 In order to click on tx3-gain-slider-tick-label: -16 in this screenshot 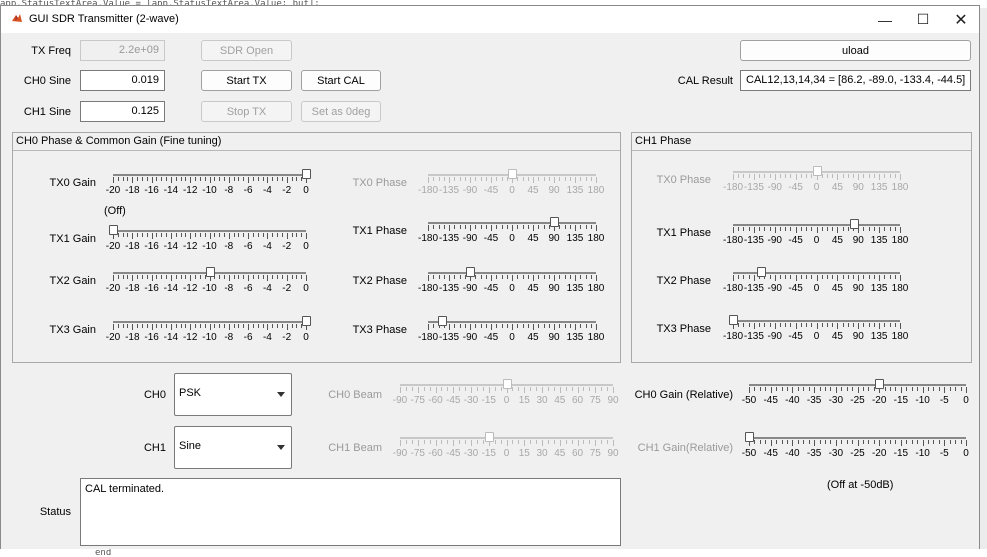, I will do `click(151, 337)`.